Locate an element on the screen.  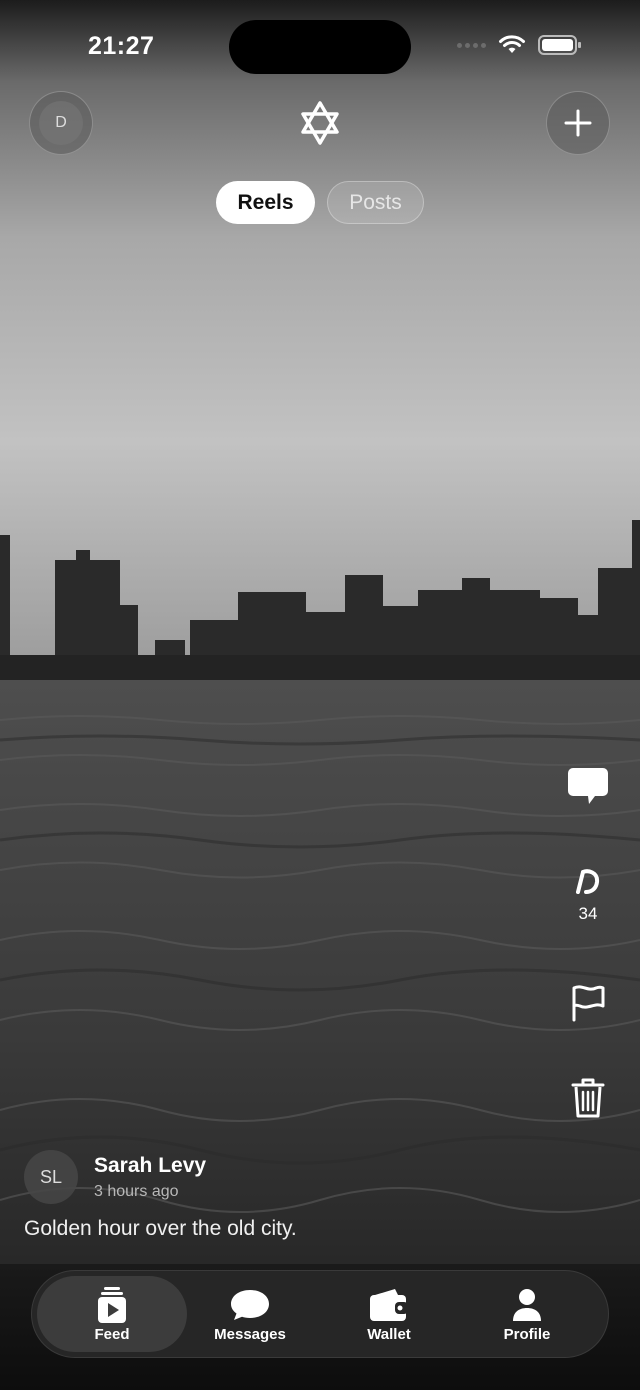
battery-icon is located at coordinates (559, 45).